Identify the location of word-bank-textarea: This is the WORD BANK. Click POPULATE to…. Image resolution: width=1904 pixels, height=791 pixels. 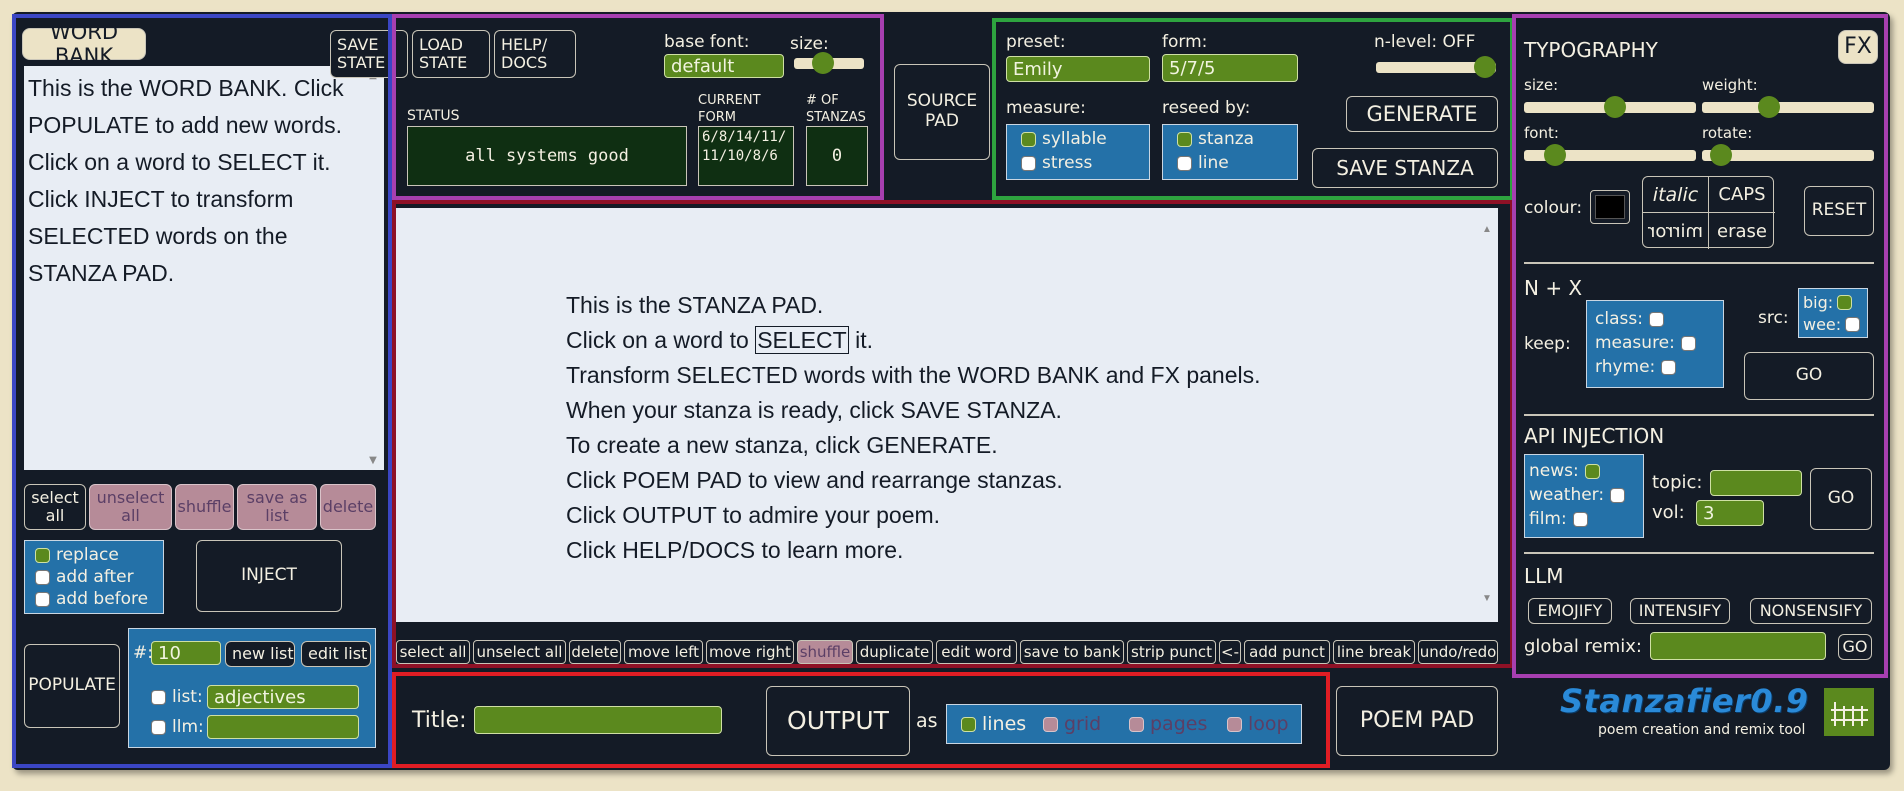
(204, 268).